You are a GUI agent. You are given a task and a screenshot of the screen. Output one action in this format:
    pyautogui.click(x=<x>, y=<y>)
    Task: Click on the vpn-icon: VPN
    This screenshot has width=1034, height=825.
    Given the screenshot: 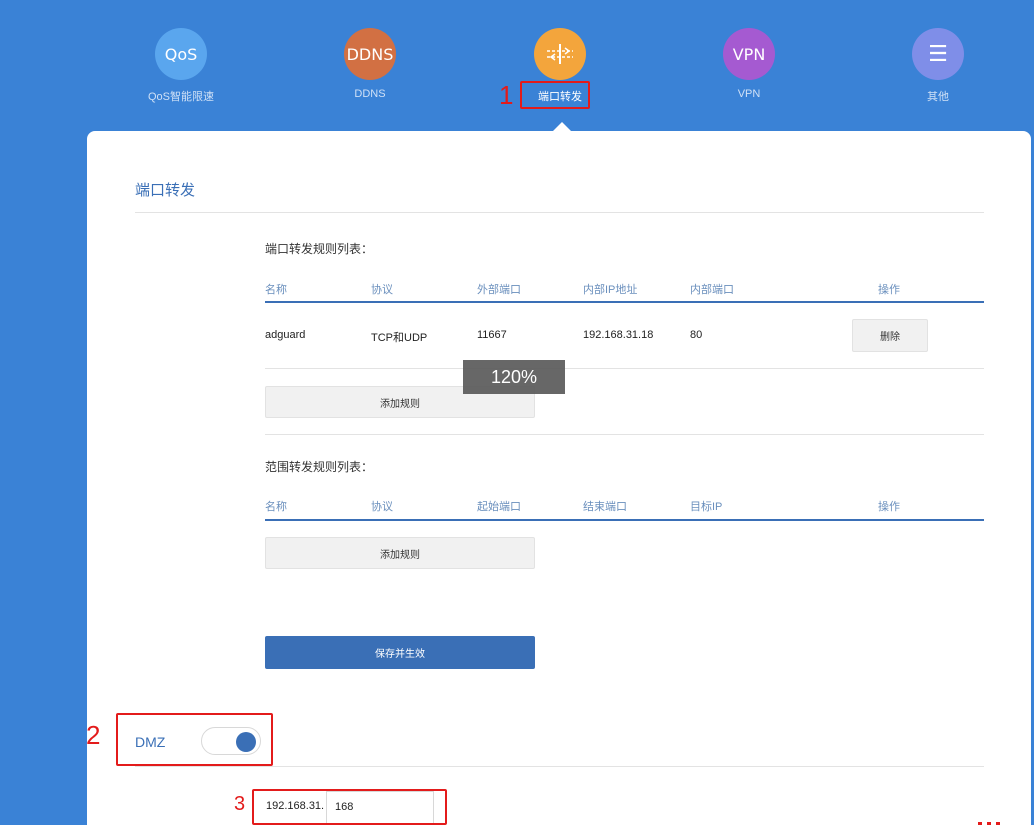 What is the action you would take?
    pyautogui.click(x=749, y=54)
    